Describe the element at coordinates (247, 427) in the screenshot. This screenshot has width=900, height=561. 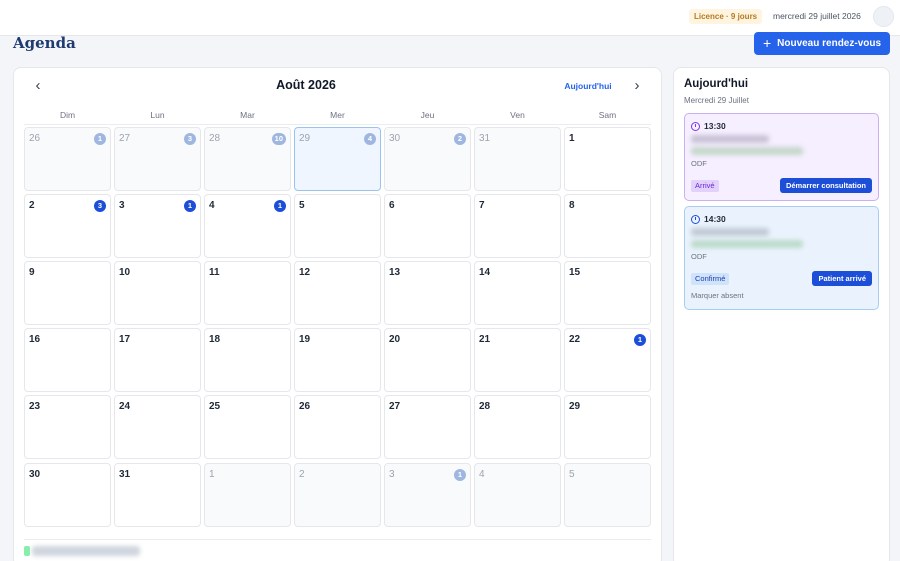
I see `calendar-day-cell: 25` at that location.